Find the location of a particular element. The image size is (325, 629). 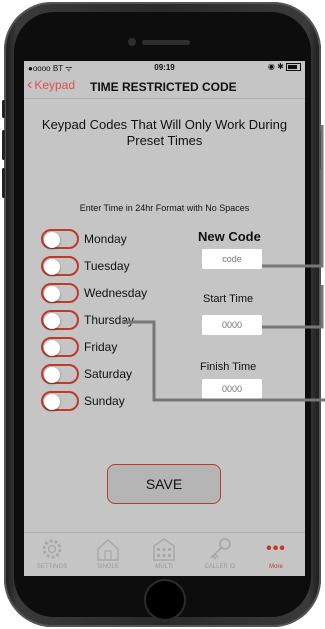

new-code-connector-line is located at coordinates (293, 196).